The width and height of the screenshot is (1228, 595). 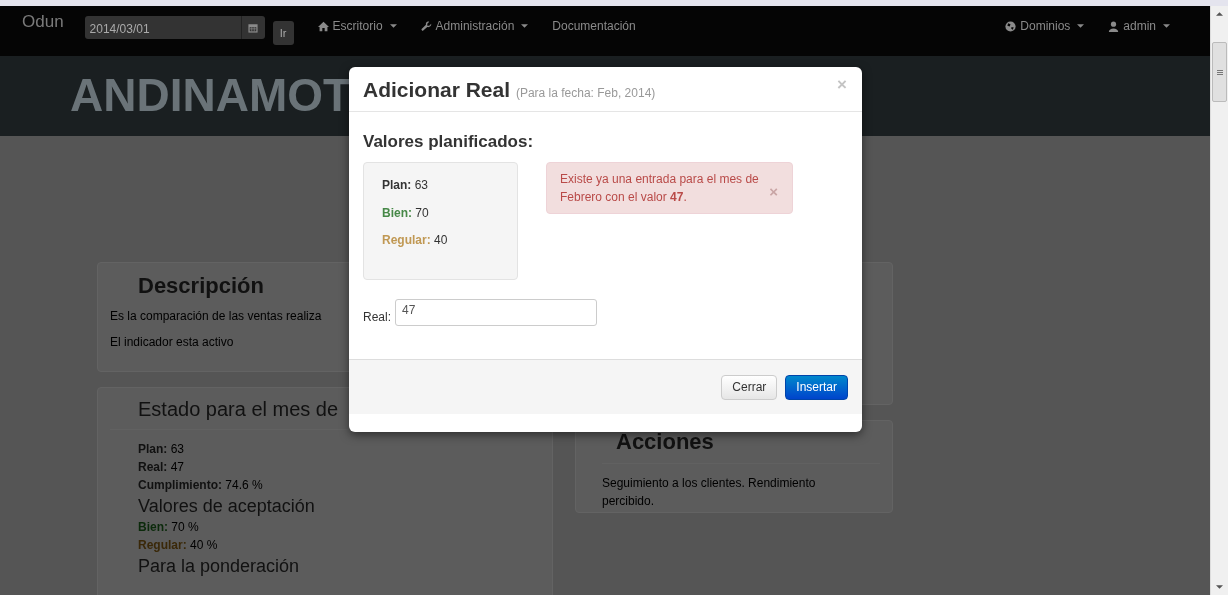 What do you see at coordinates (162, 27) in the screenshot?
I see `date-field: 2014/03/01` at bounding box center [162, 27].